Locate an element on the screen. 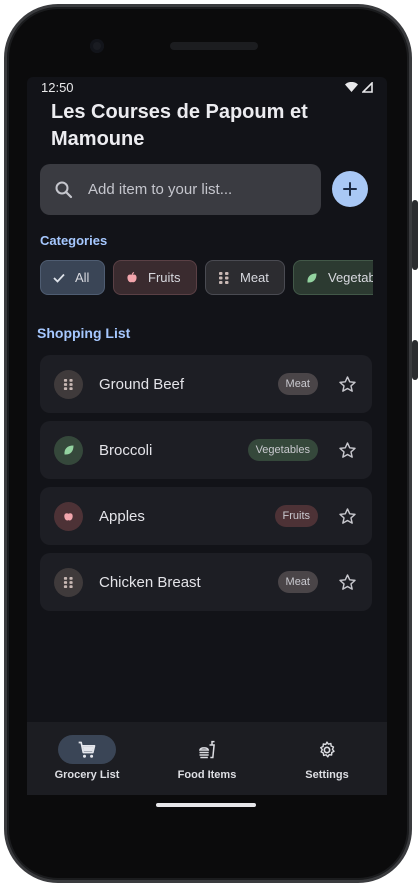 This screenshot has width=418, height=887. chip-vegetables-label: Vegetab is located at coordinates (350, 277).